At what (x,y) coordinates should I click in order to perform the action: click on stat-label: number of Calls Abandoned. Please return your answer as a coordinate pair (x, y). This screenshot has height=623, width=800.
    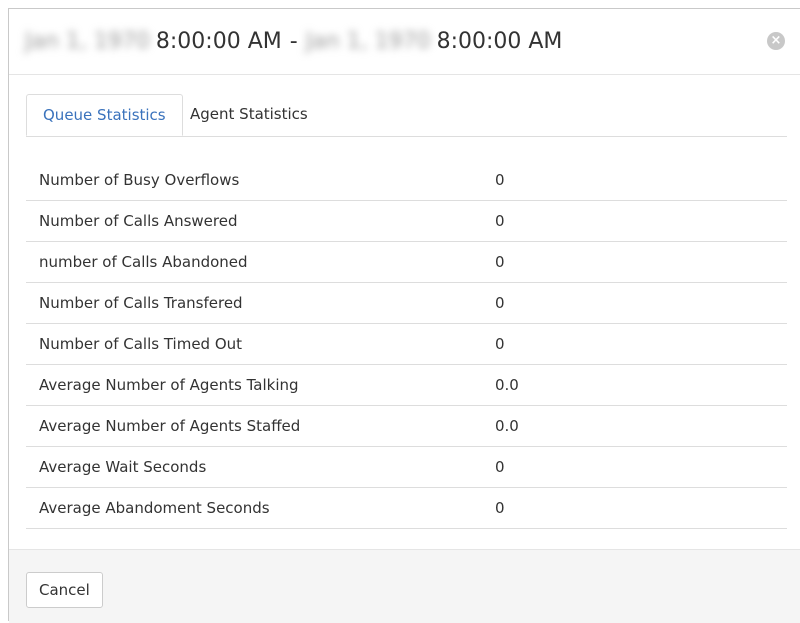
    Looking at the image, I should click on (143, 262).